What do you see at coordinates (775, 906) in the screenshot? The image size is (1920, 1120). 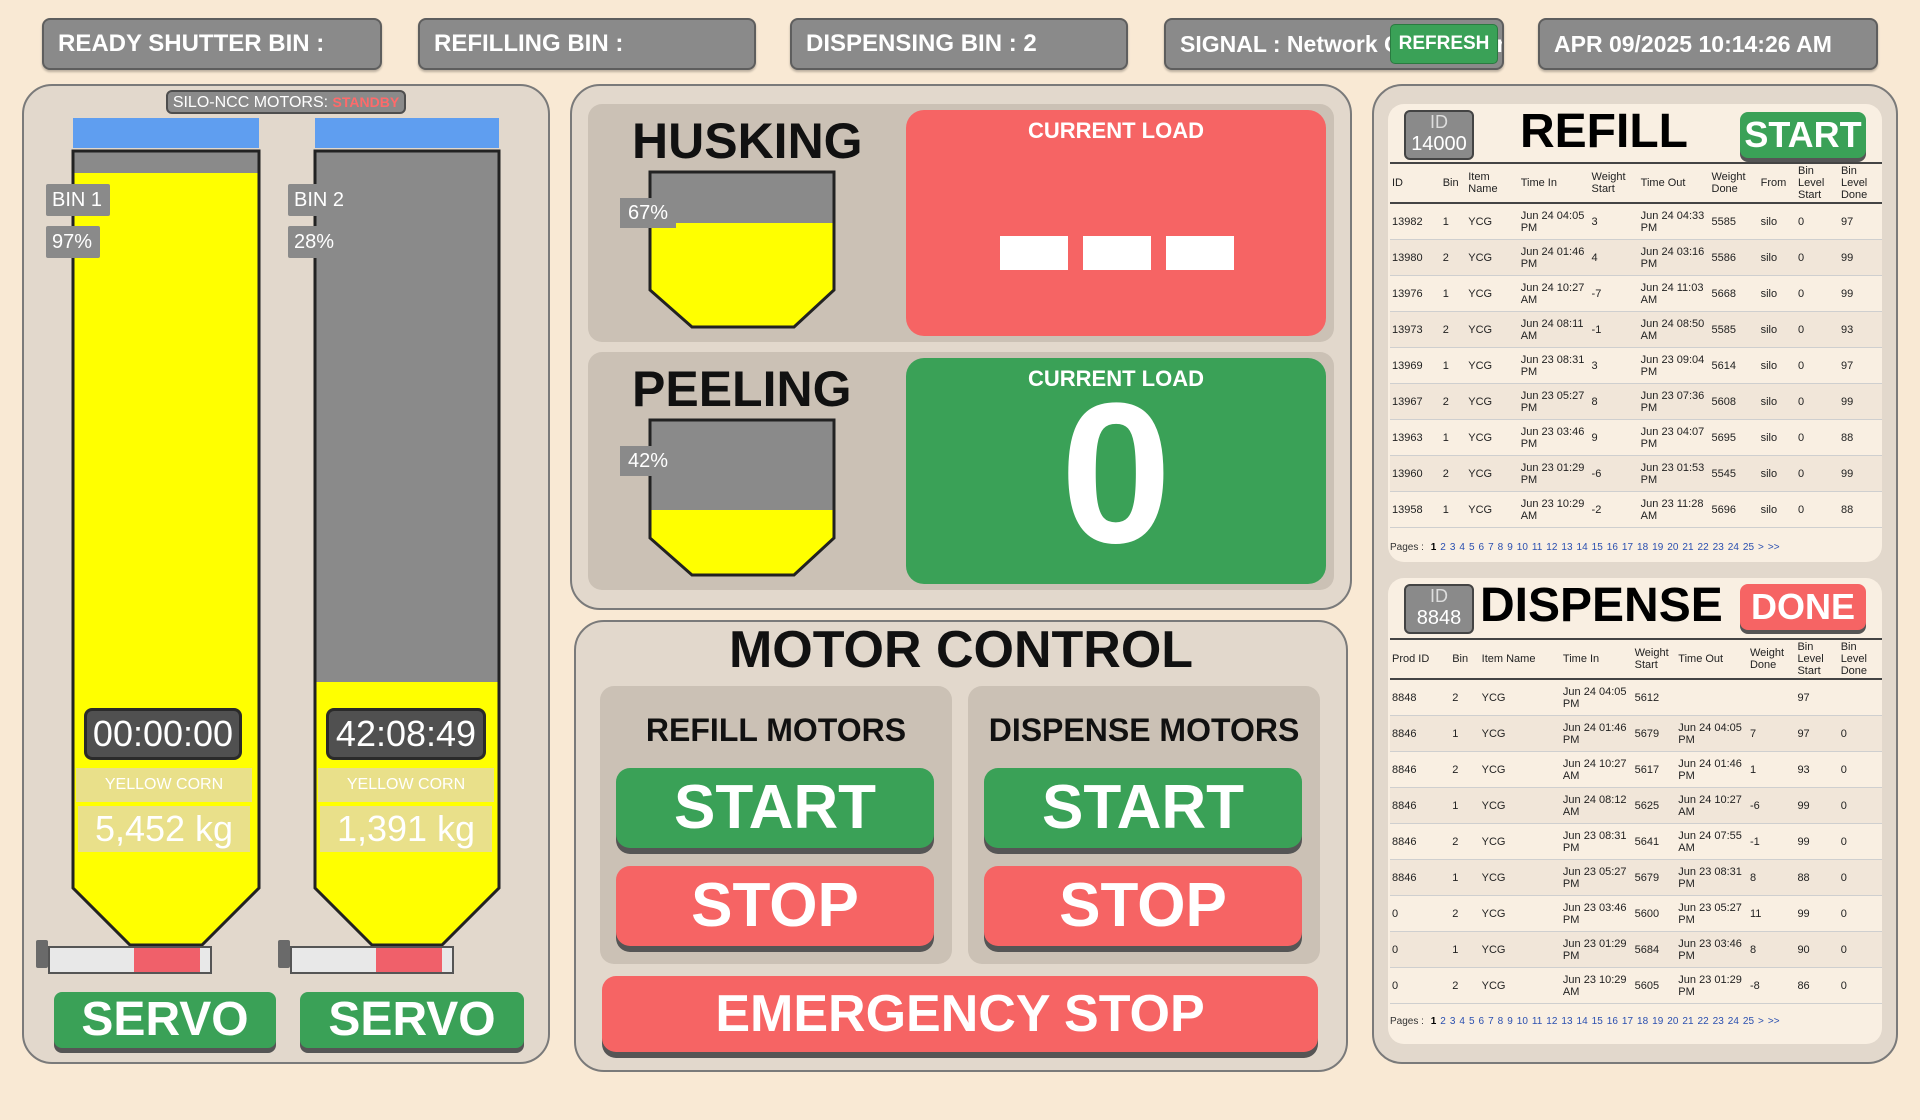 I see `refill-stop-button: STOP` at bounding box center [775, 906].